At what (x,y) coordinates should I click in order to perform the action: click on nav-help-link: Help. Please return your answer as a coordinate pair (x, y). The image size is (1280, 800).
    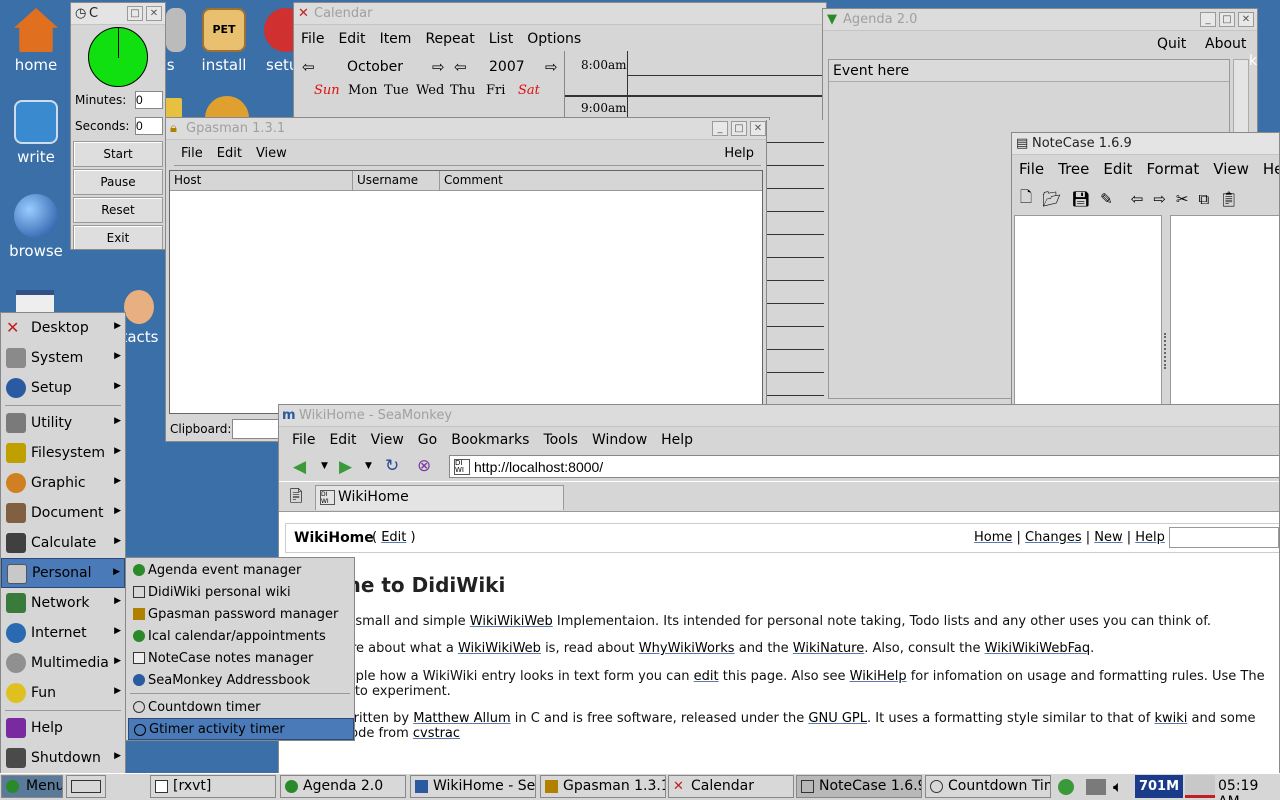
    Looking at the image, I should click on (1150, 537).